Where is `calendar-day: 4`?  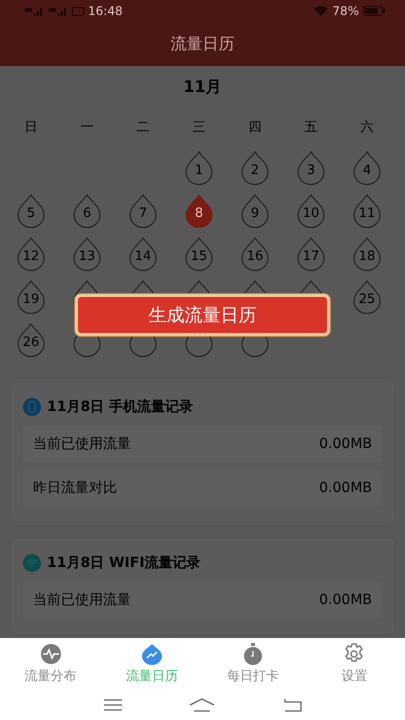 calendar-day: 4 is located at coordinates (367, 167).